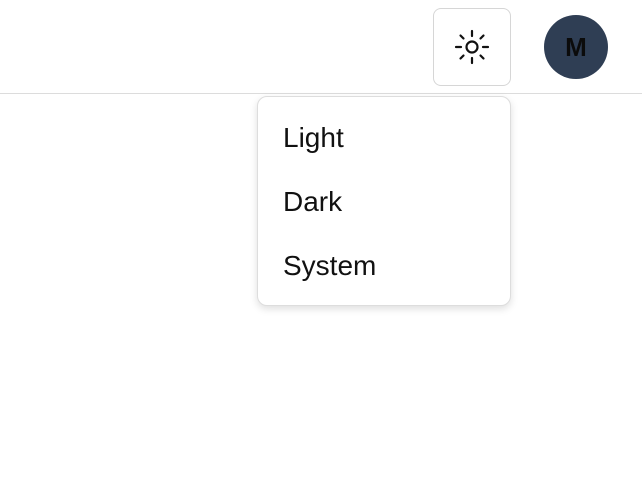  I want to click on theme-option-system: System, so click(384, 266).